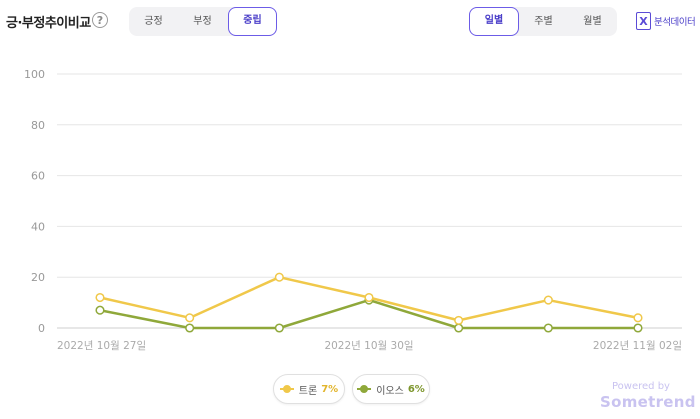  Describe the element at coordinates (38, 277) in the screenshot. I see `y-tick-label: 20` at that location.